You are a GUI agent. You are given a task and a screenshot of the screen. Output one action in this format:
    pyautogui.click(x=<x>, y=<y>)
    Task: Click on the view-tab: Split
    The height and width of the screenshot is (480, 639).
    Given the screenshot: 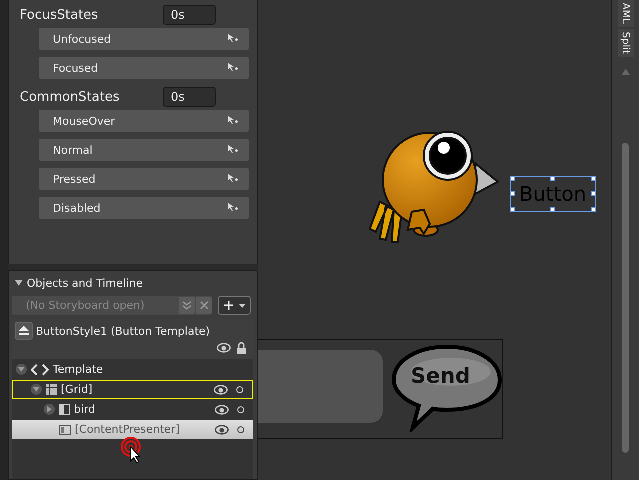 What is the action you would take?
    pyautogui.click(x=626, y=43)
    